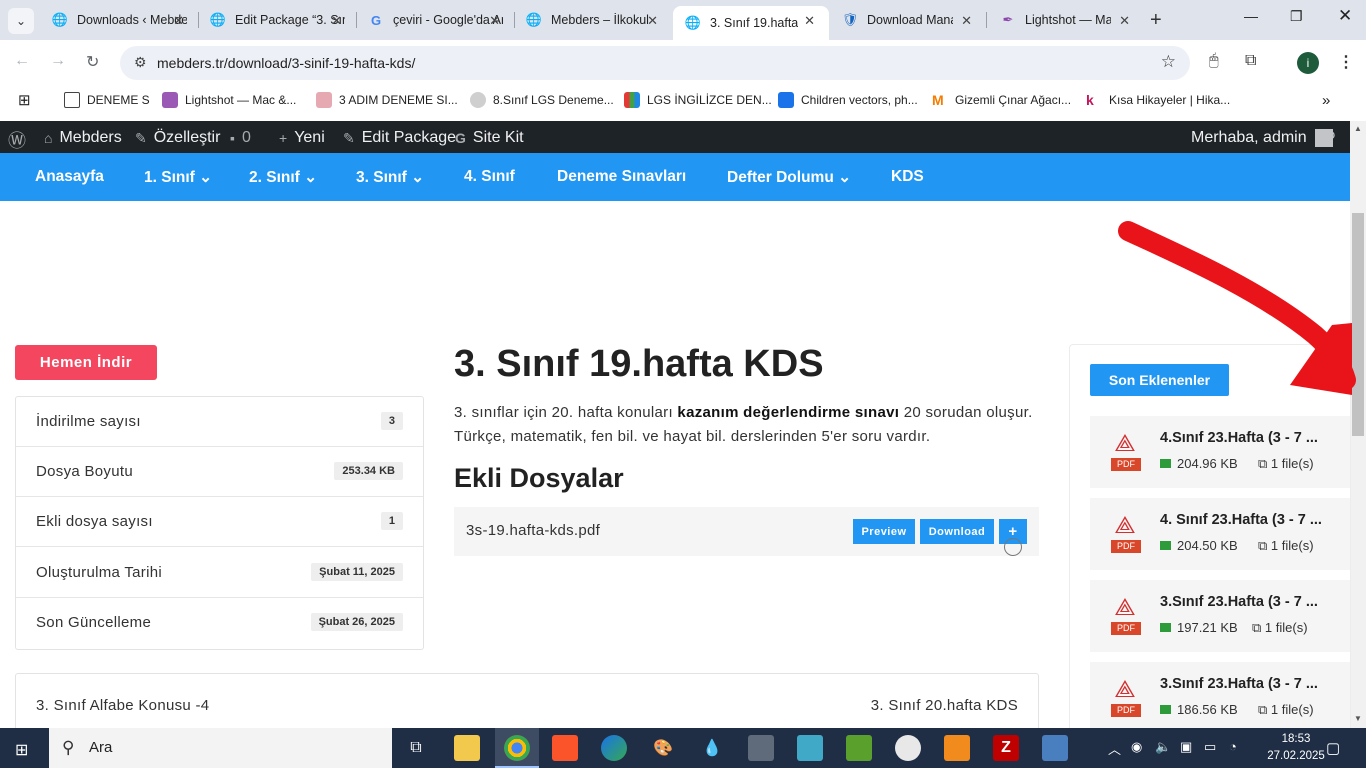  What do you see at coordinates (1262, 138) in the screenshot?
I see `wp-account: Merhaba, admin` at bounding box center [1262, 138].